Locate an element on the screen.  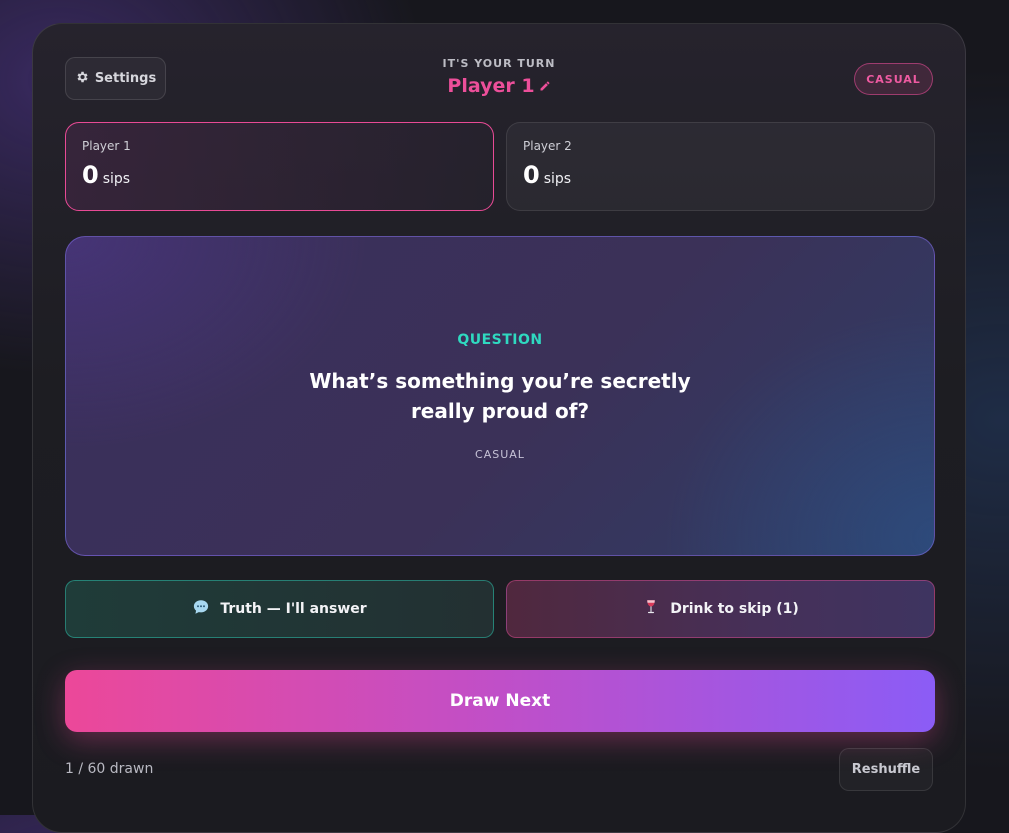
turn-label: IT'S YOUR TURN is located at coordinates (499, 63).